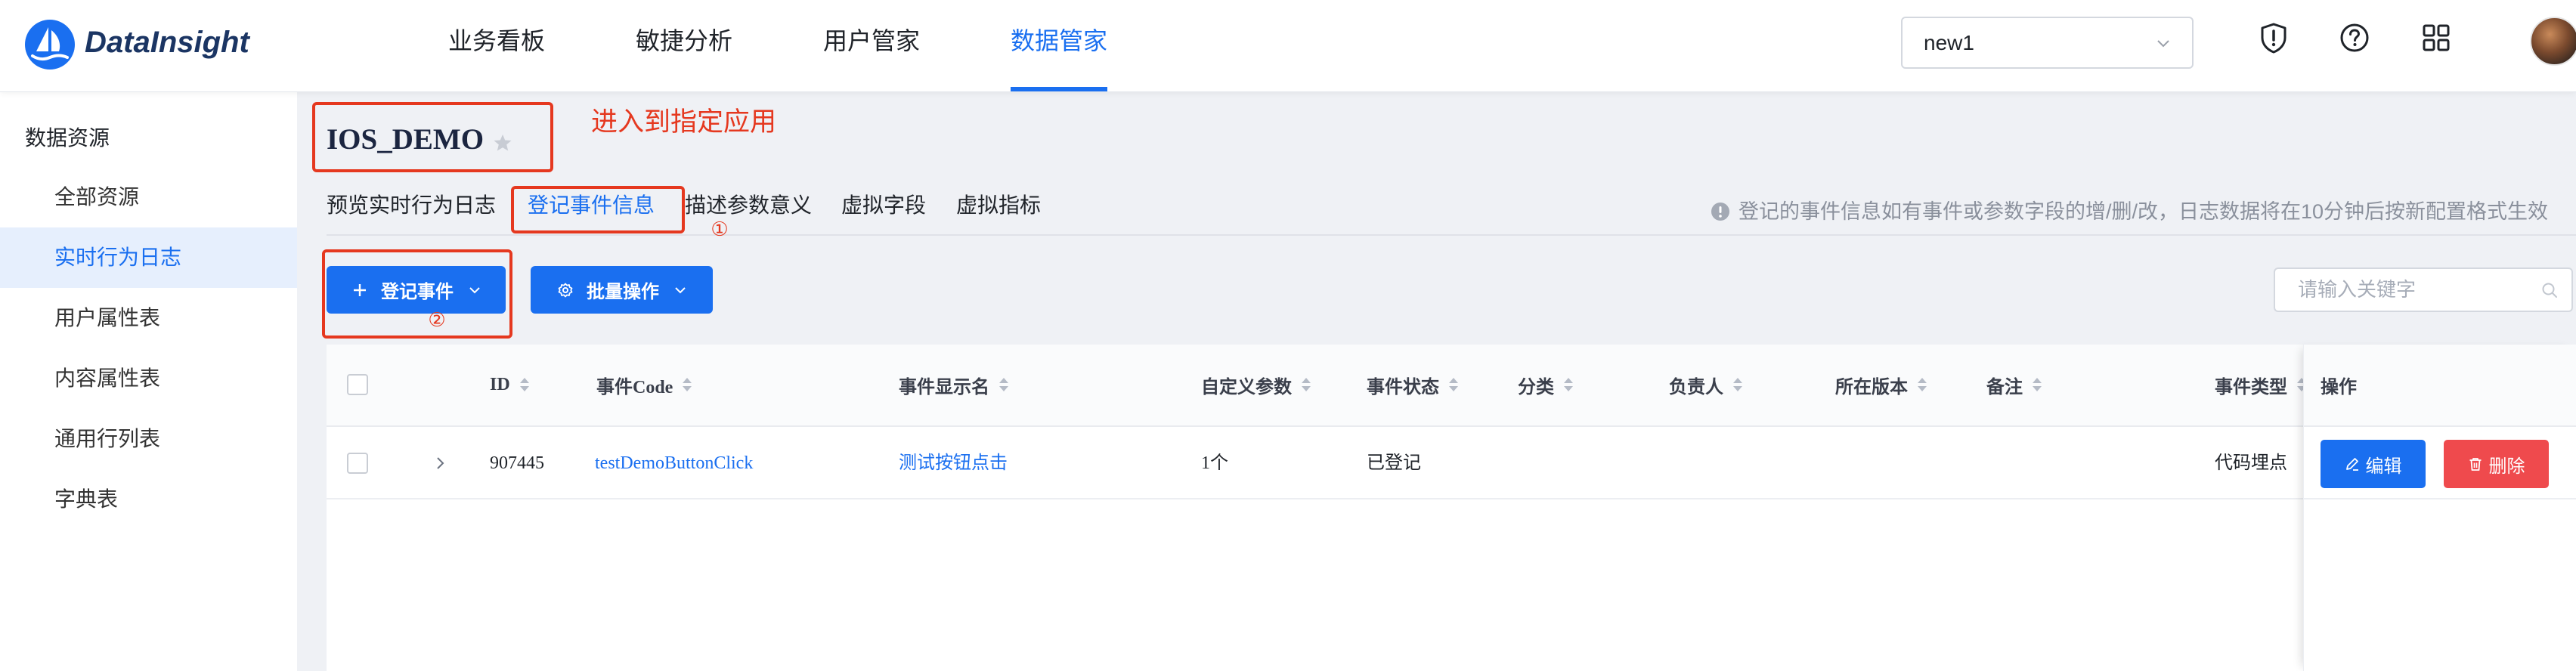 Image resolution: width=2576 pixels, height=671 pixels. I want to click on column-label: 事件显示名, so click(944, 387).